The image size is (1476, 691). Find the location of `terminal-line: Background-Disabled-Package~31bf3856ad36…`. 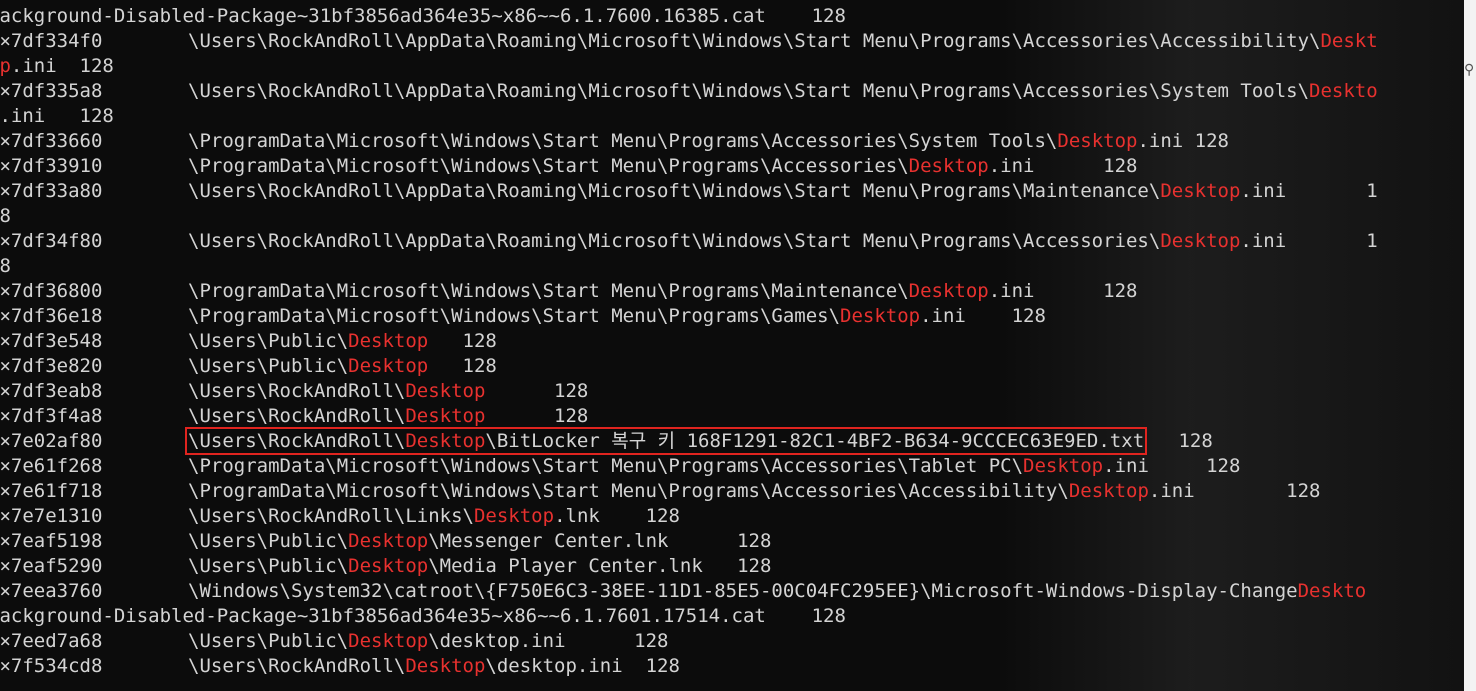

terminal-line: Background-Disabled-Package~31bf3856ad36… is located at coordinates (724, 616).